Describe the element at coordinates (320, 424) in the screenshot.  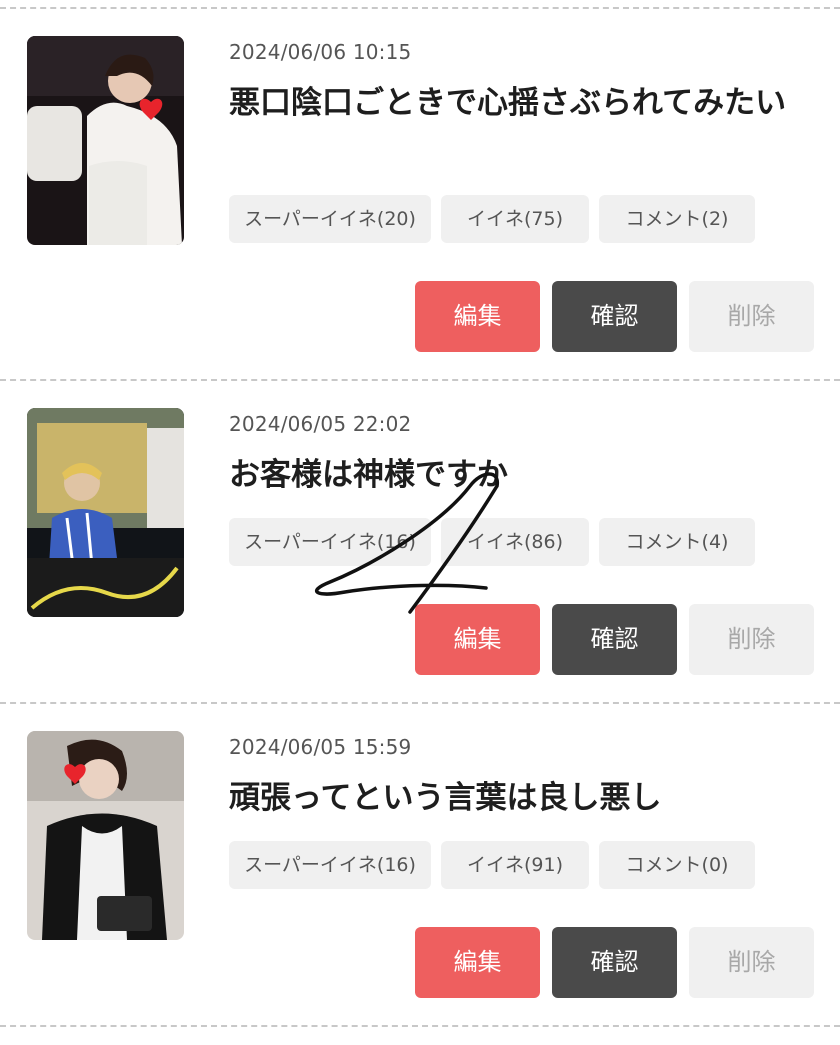
I see `post-date: 2024/06/05 22:02` at that location.